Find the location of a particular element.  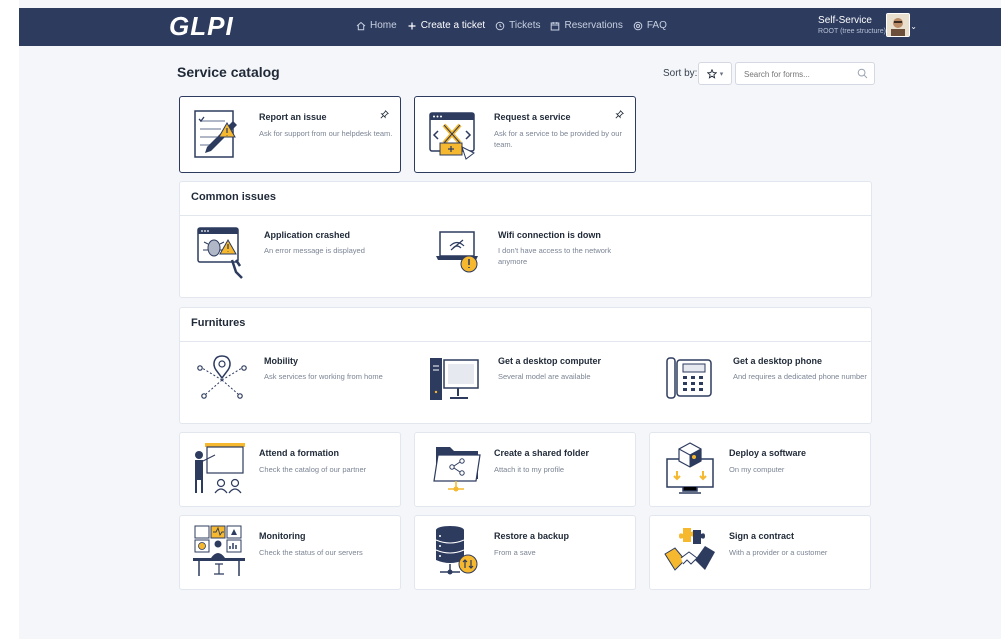

help-icon is located at coordinates (638, 25).